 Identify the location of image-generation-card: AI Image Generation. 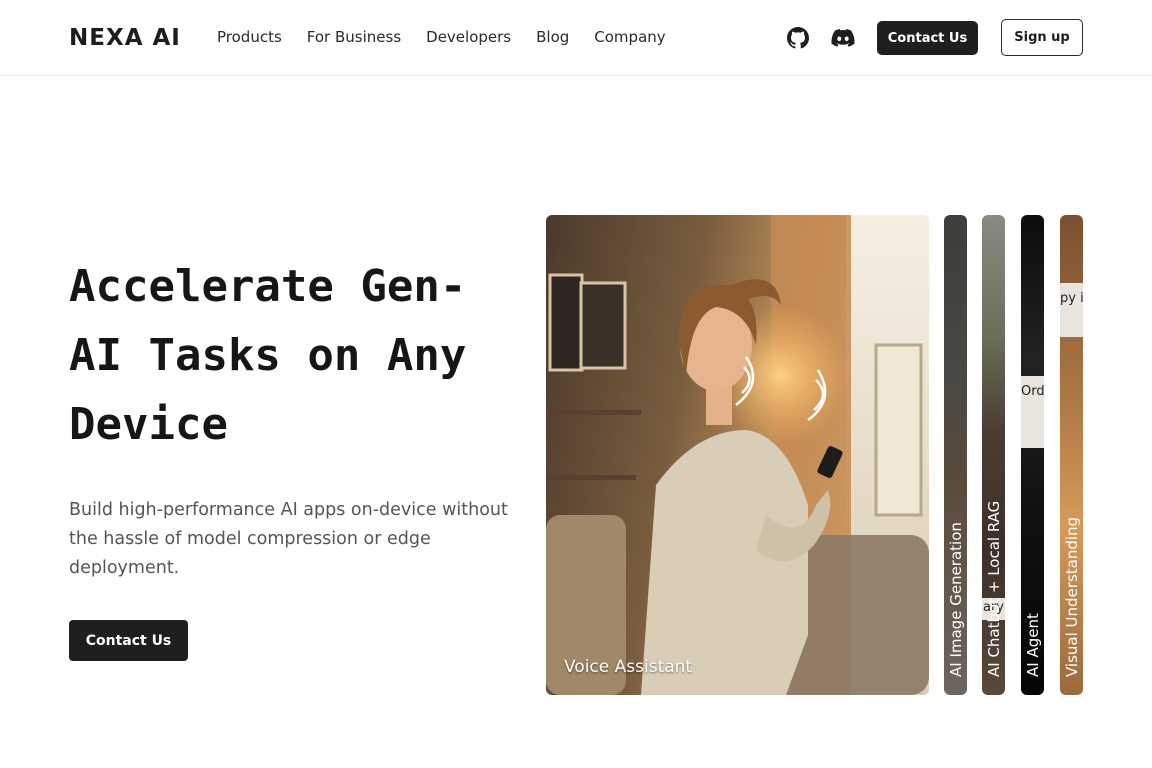
(955, 455).